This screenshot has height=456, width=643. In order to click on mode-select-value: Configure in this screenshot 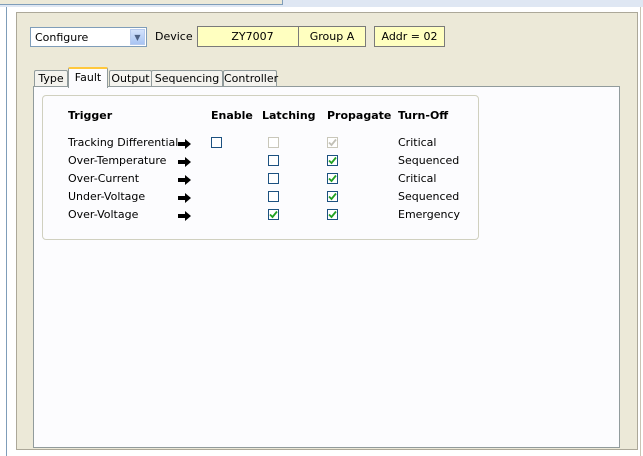, I will do `click(62, 37)`.